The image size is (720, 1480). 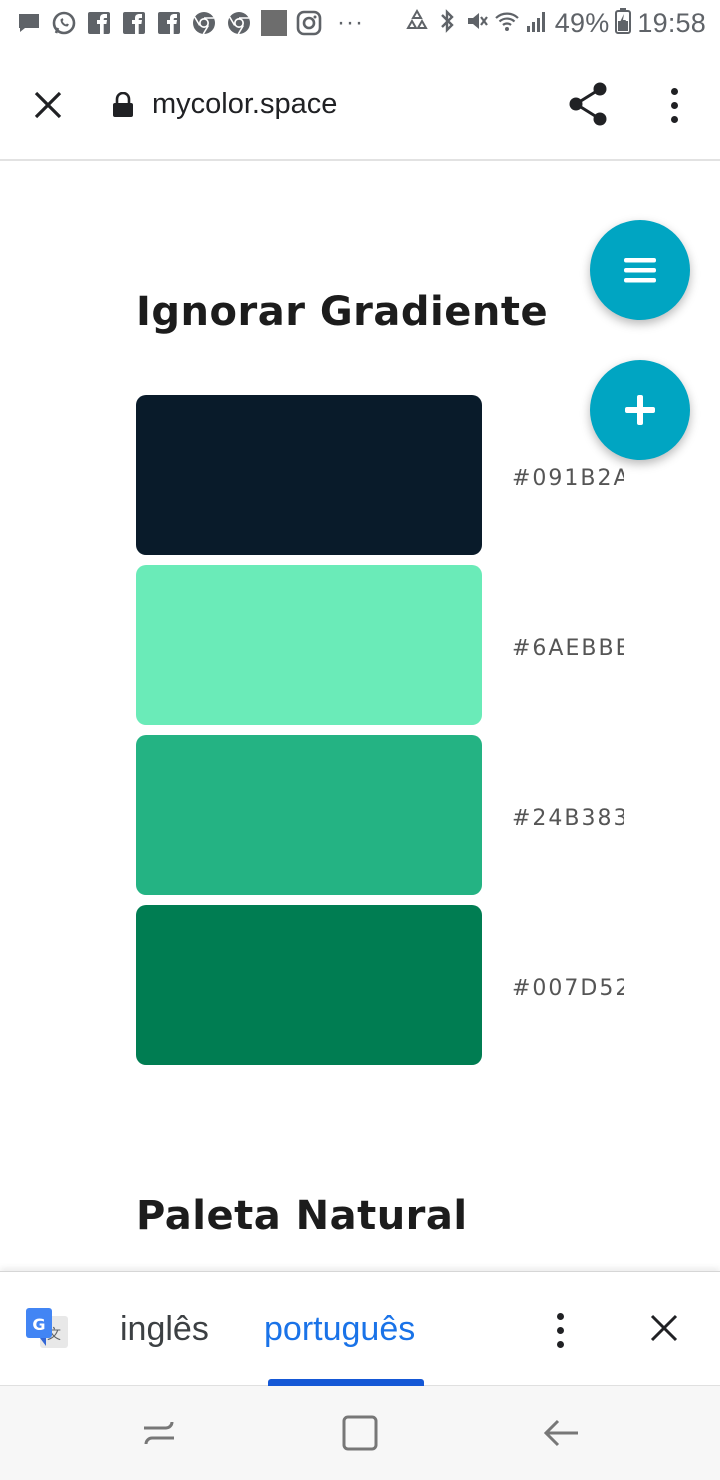 What do you see at coordinates (582, 23) in the screenshot?
I see `battery-percentage: 49%` at bounding box center [582, 23].